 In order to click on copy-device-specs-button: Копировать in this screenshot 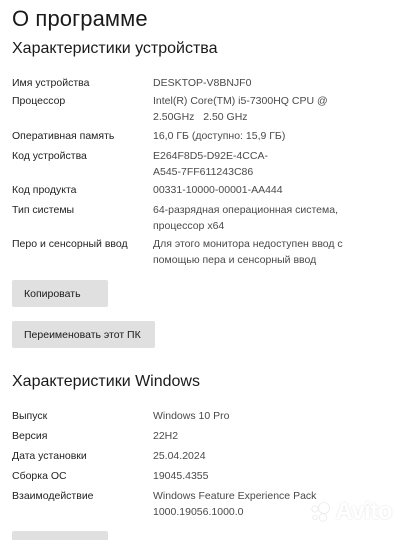, I will do `click(60, 293)`.